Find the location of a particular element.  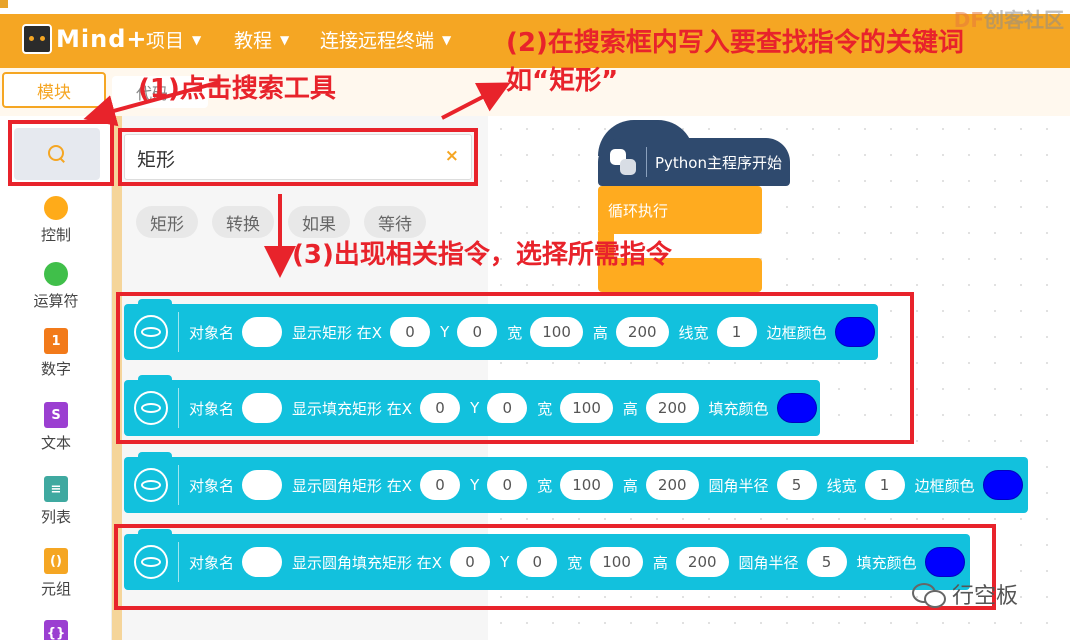

category-number: 1 数字 is located at coordinates (56, 353).